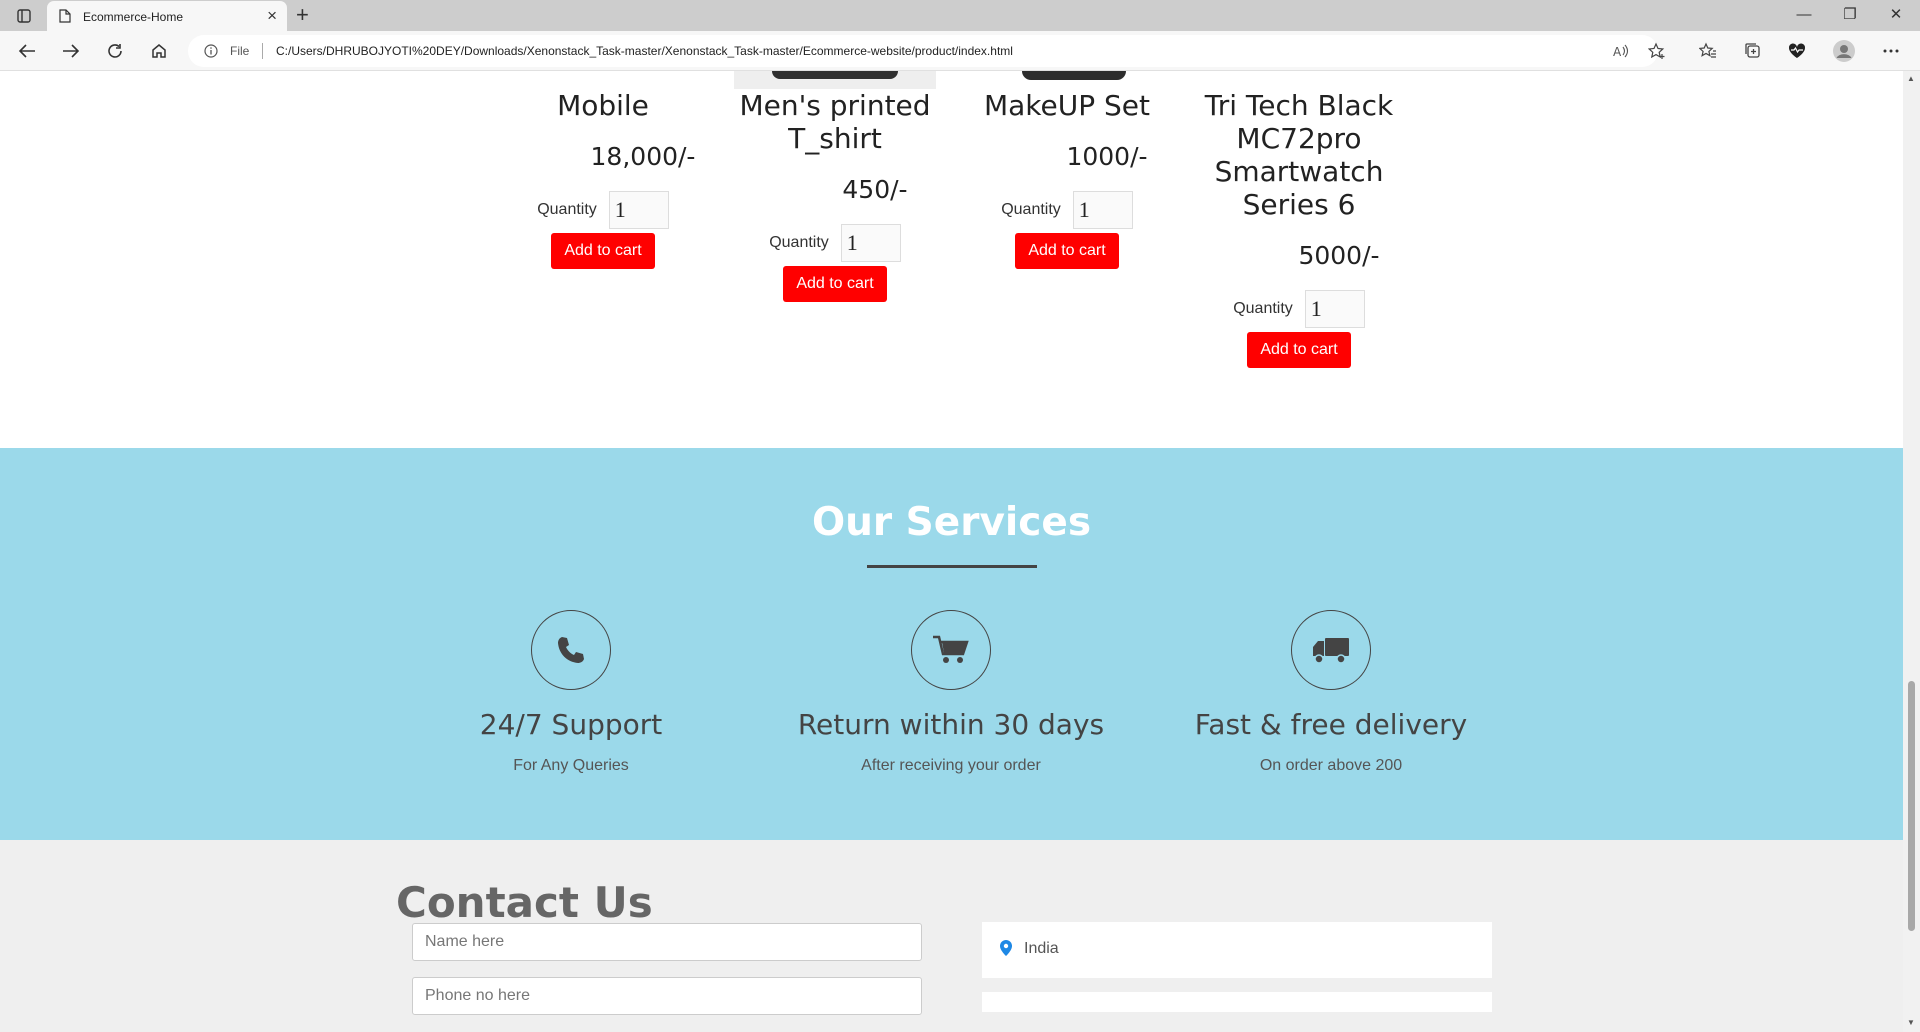  I want to click on phone-input, so click(667, 996).